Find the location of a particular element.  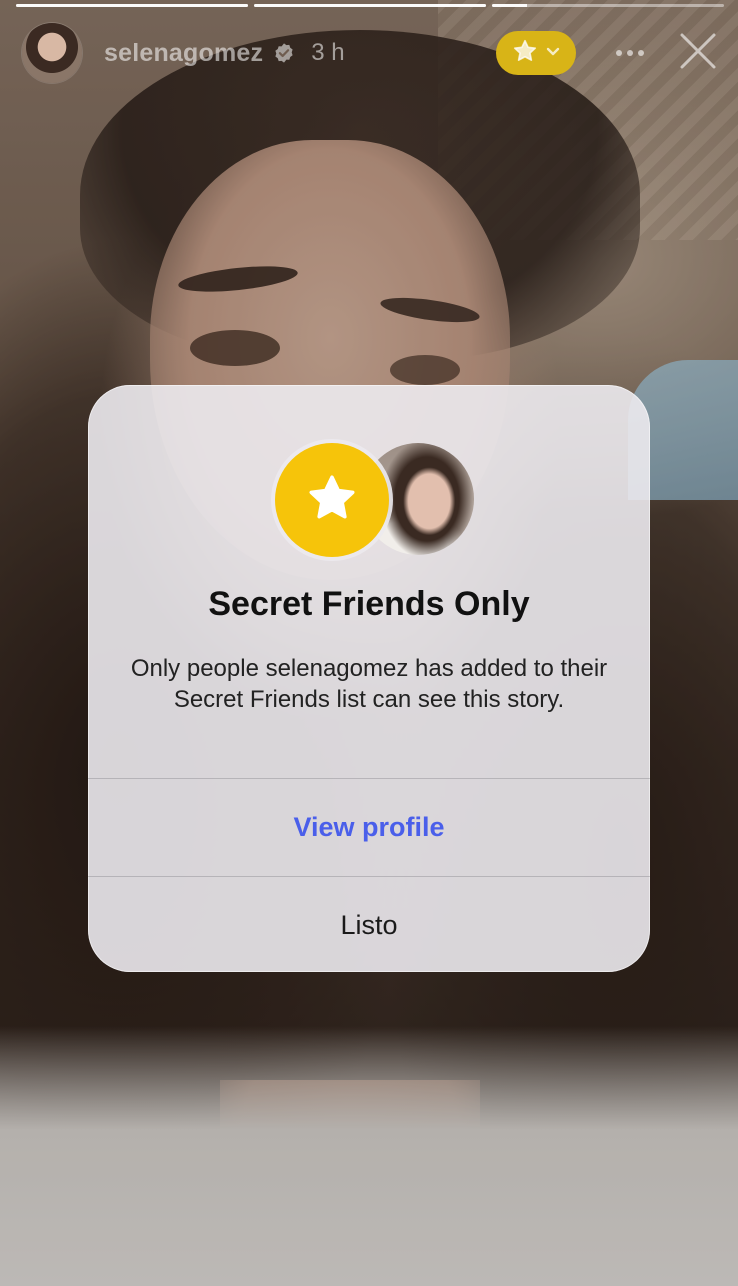

more-options-button is located at coordinates (630, 53).